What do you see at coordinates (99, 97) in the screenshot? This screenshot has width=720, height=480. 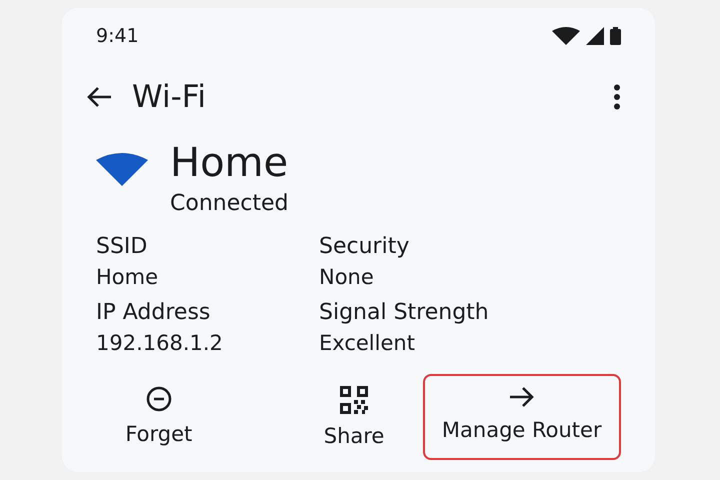 I see `back-arrow-icon` at bounding box center [99, 97].